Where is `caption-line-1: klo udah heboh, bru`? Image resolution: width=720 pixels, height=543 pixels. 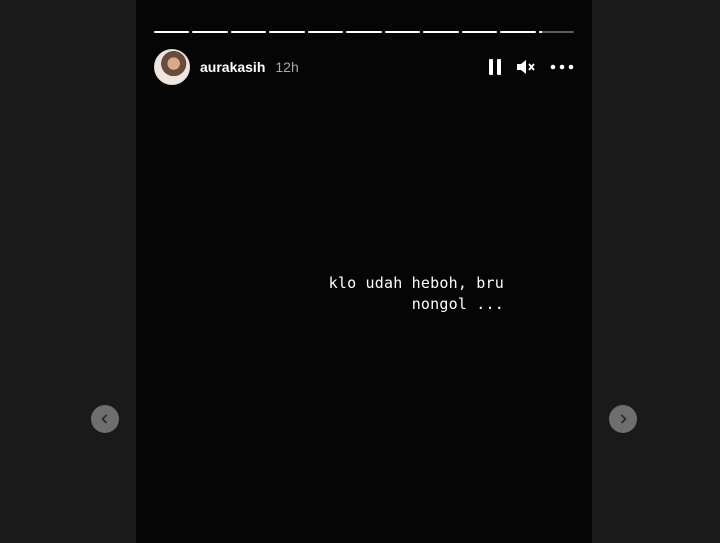
caption-line-1: klo udah heboh, bru is located at coordinates (416, 283).